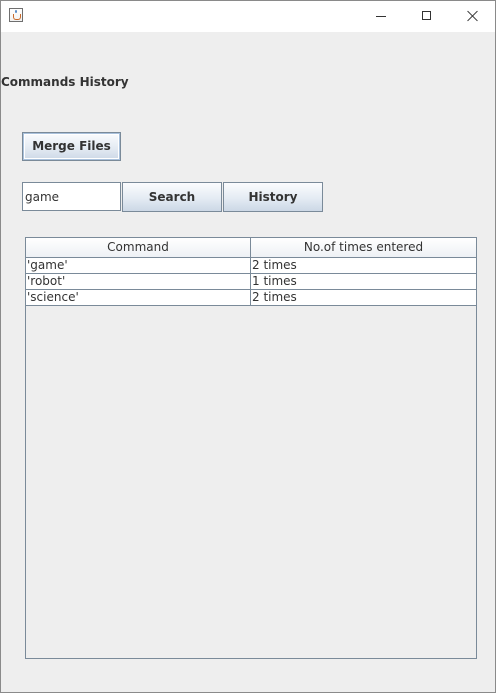 The image size is (496, 693). Describe the element at coordinates (138, 297) in the screenshot. I see `table-cell-command: 'science'` at that location.